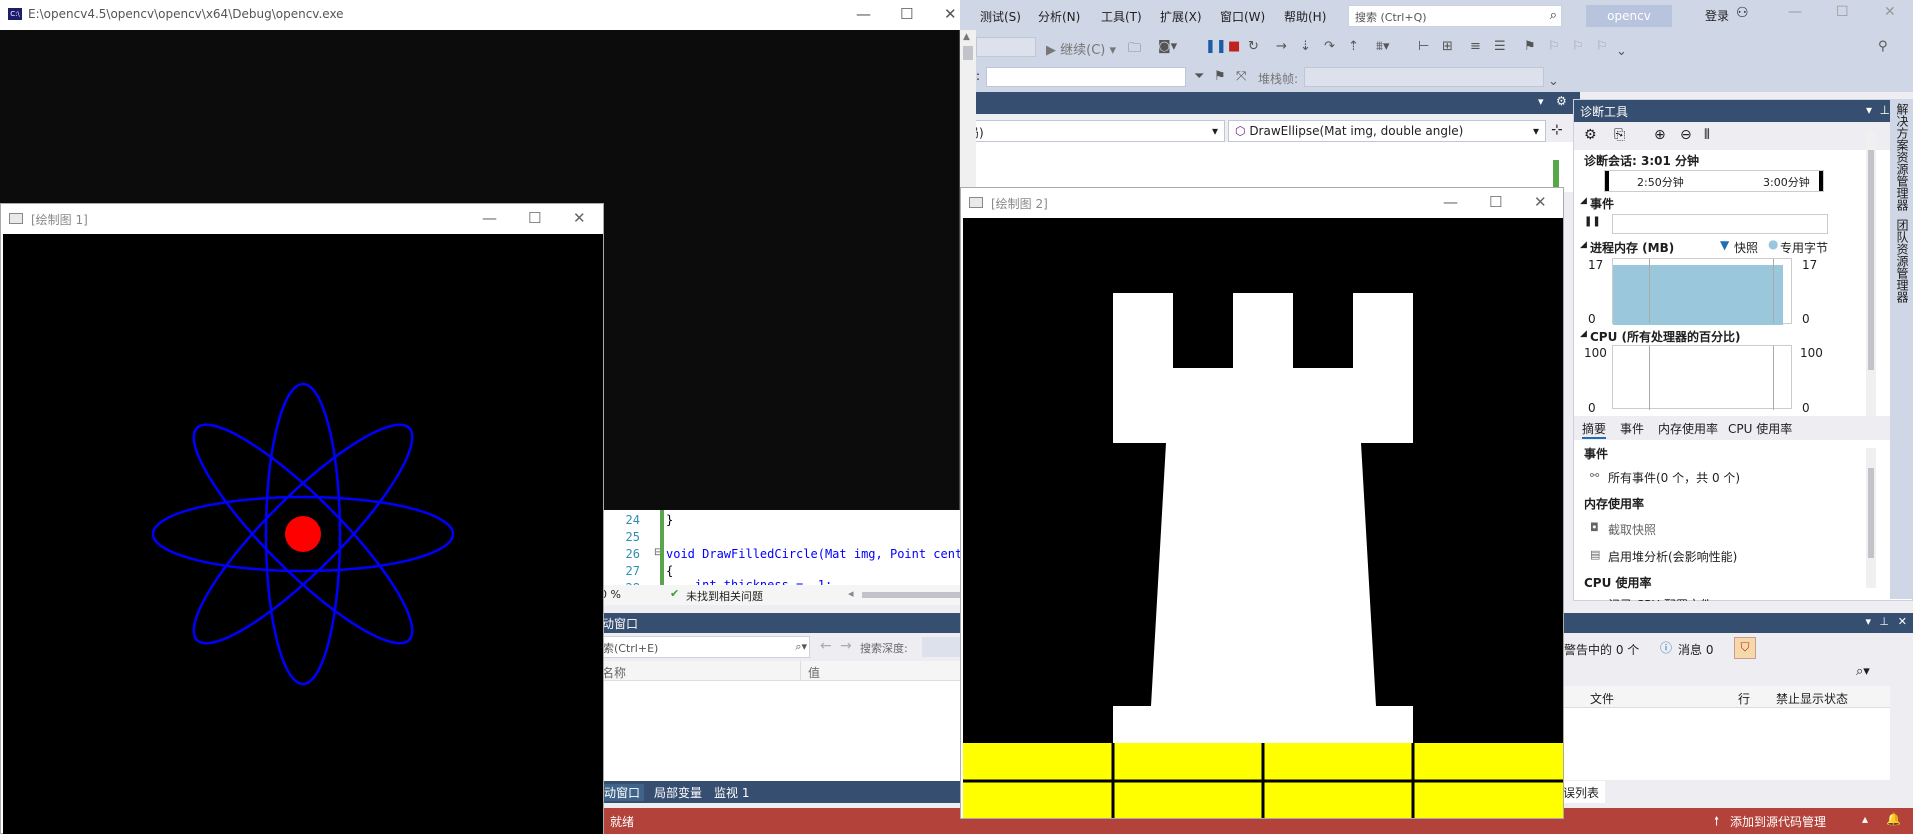  Describe the element at coordinates (1270, 167) in the screenshot. I see `editor-body` at that location.